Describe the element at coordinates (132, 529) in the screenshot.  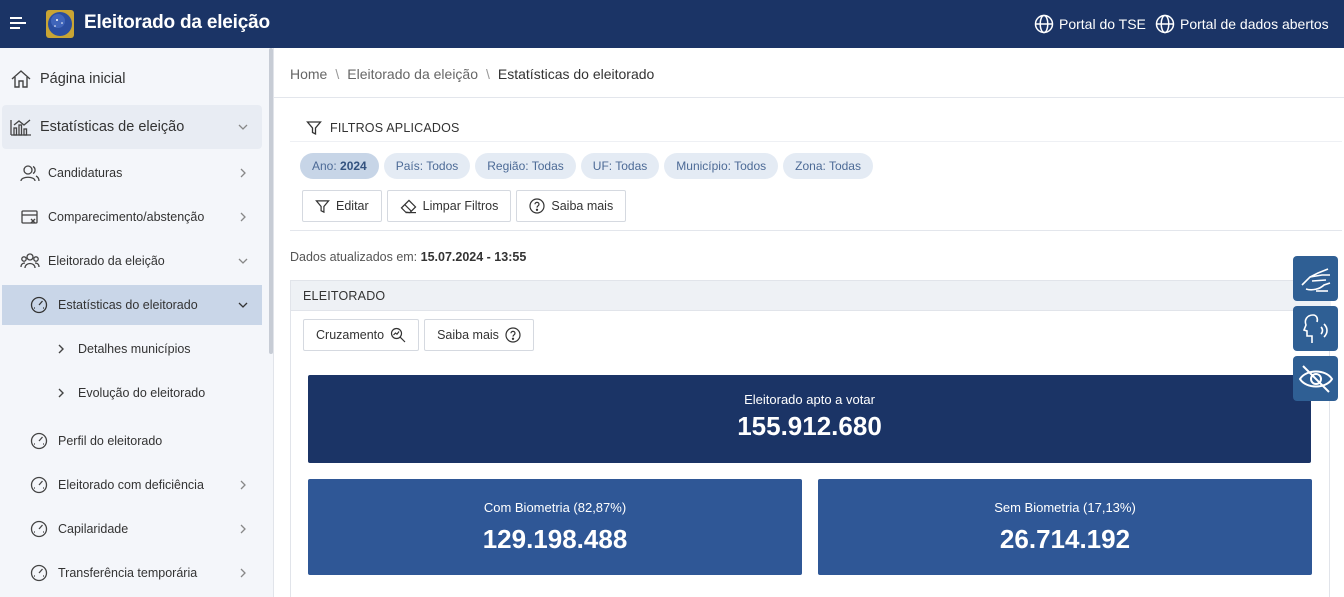
I see `sidebar-item-capilaridade: Capilaridade` at that location.